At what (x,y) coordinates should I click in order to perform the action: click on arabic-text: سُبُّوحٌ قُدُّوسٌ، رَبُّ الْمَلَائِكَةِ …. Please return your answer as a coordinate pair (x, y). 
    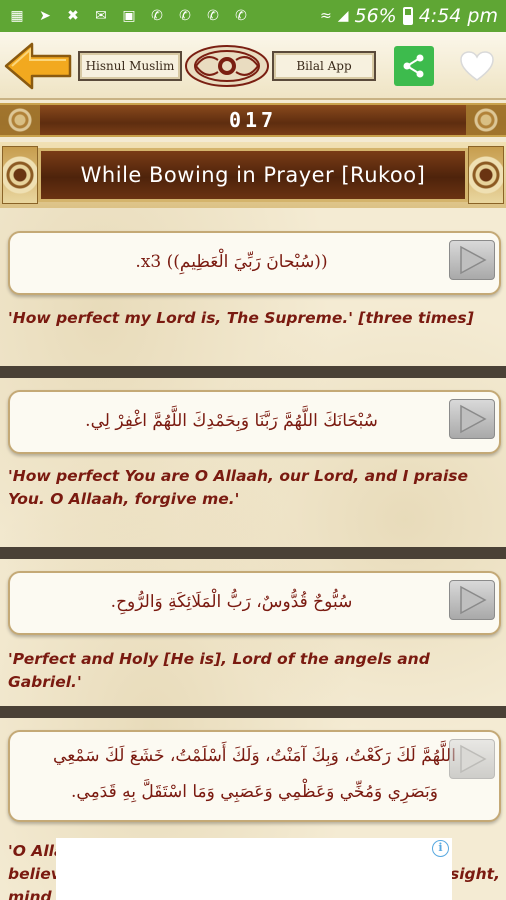
    Looking at the image, I should click on (231, 602).